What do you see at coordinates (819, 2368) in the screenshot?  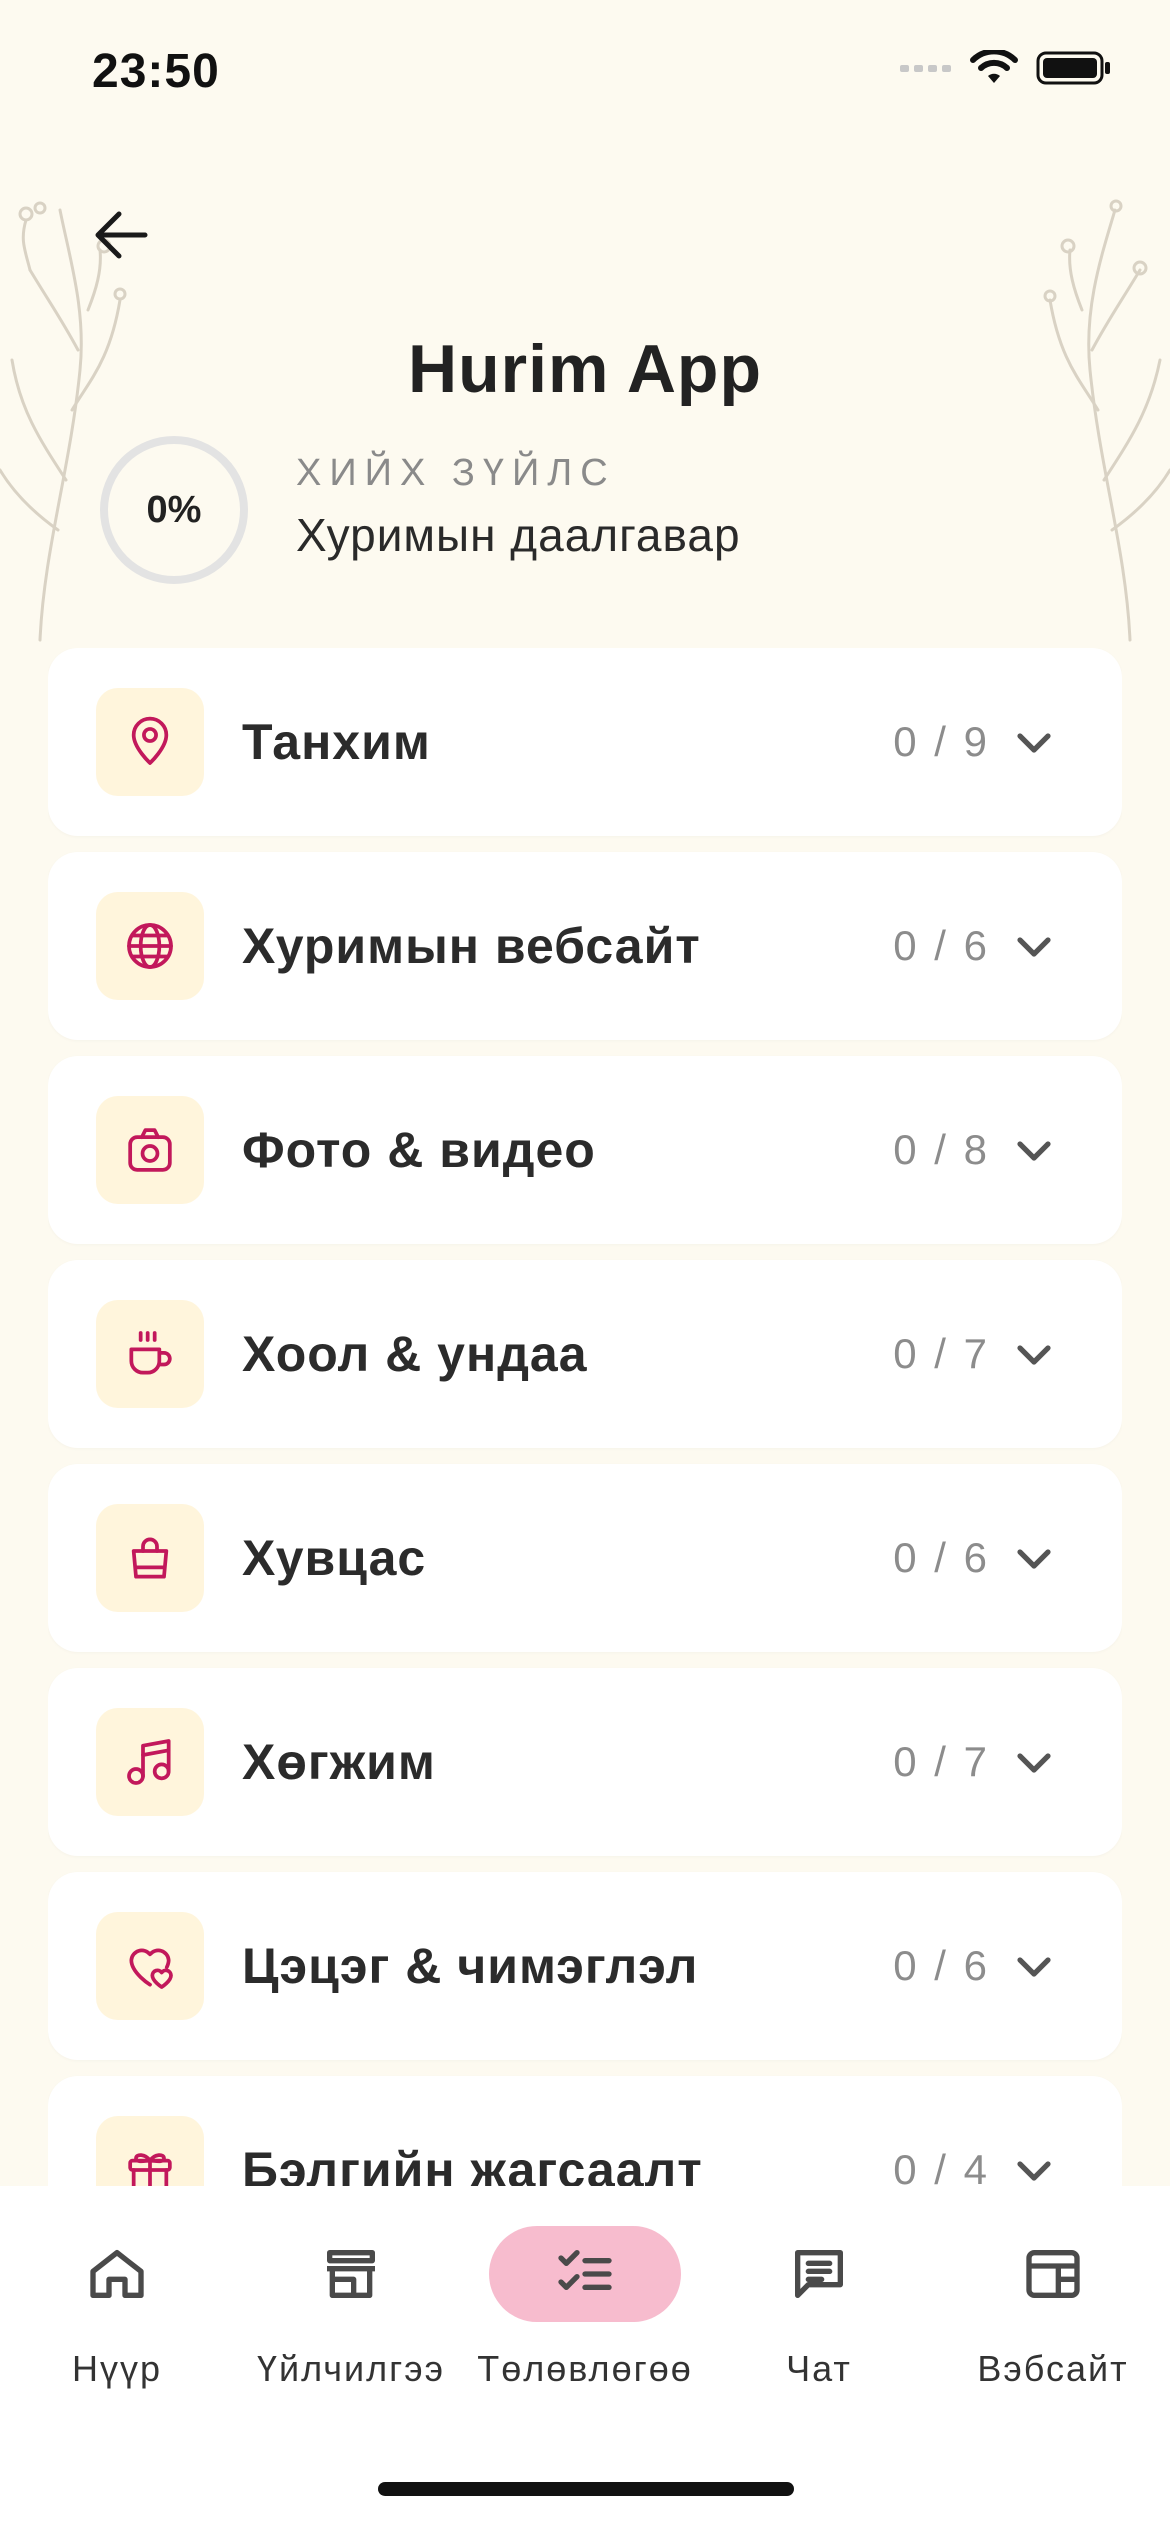 I see `nav-label: Чат` at bounding box center [819, 2368].